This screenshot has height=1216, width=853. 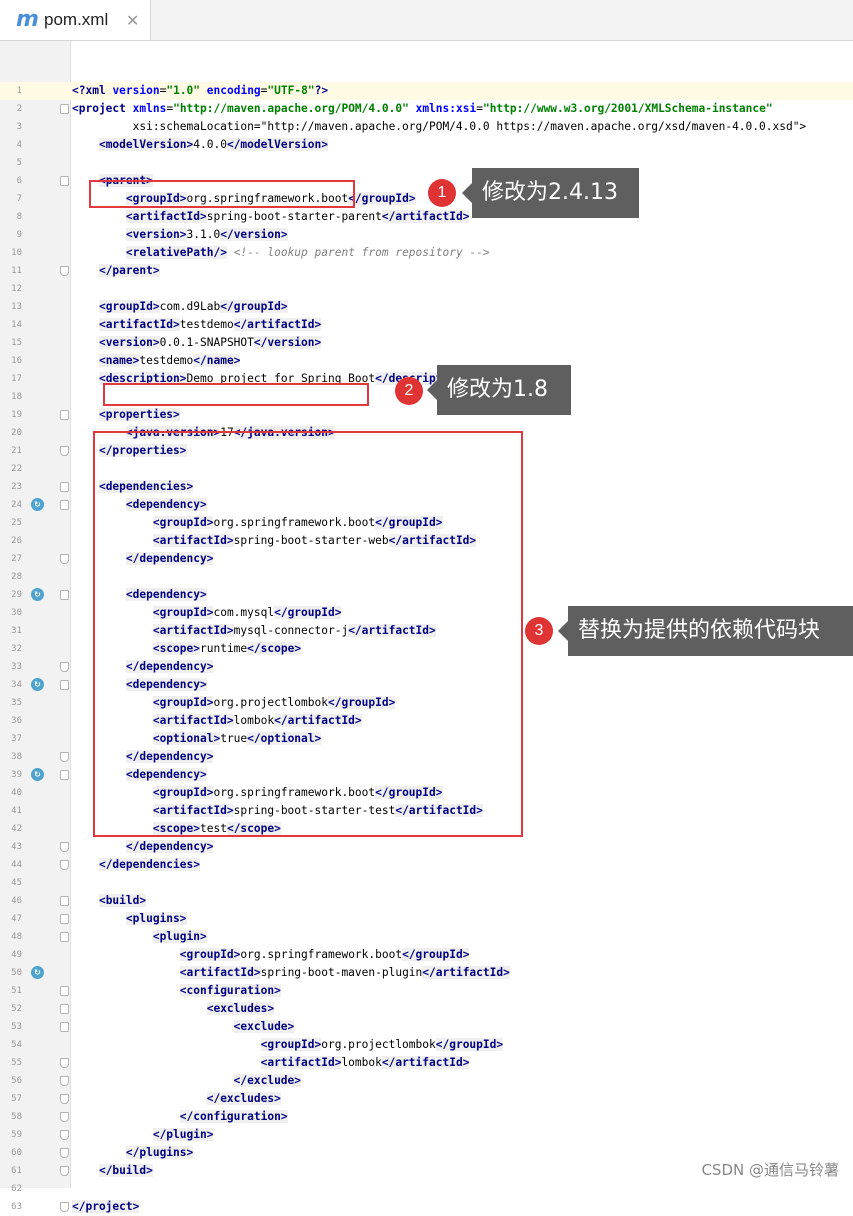 I want to click on line-number: 42, so click(x=16, y=829).